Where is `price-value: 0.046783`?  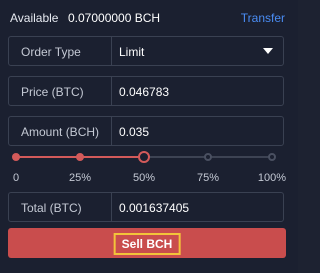 price-value: 0.046783 is located at coordinates (144, 92).